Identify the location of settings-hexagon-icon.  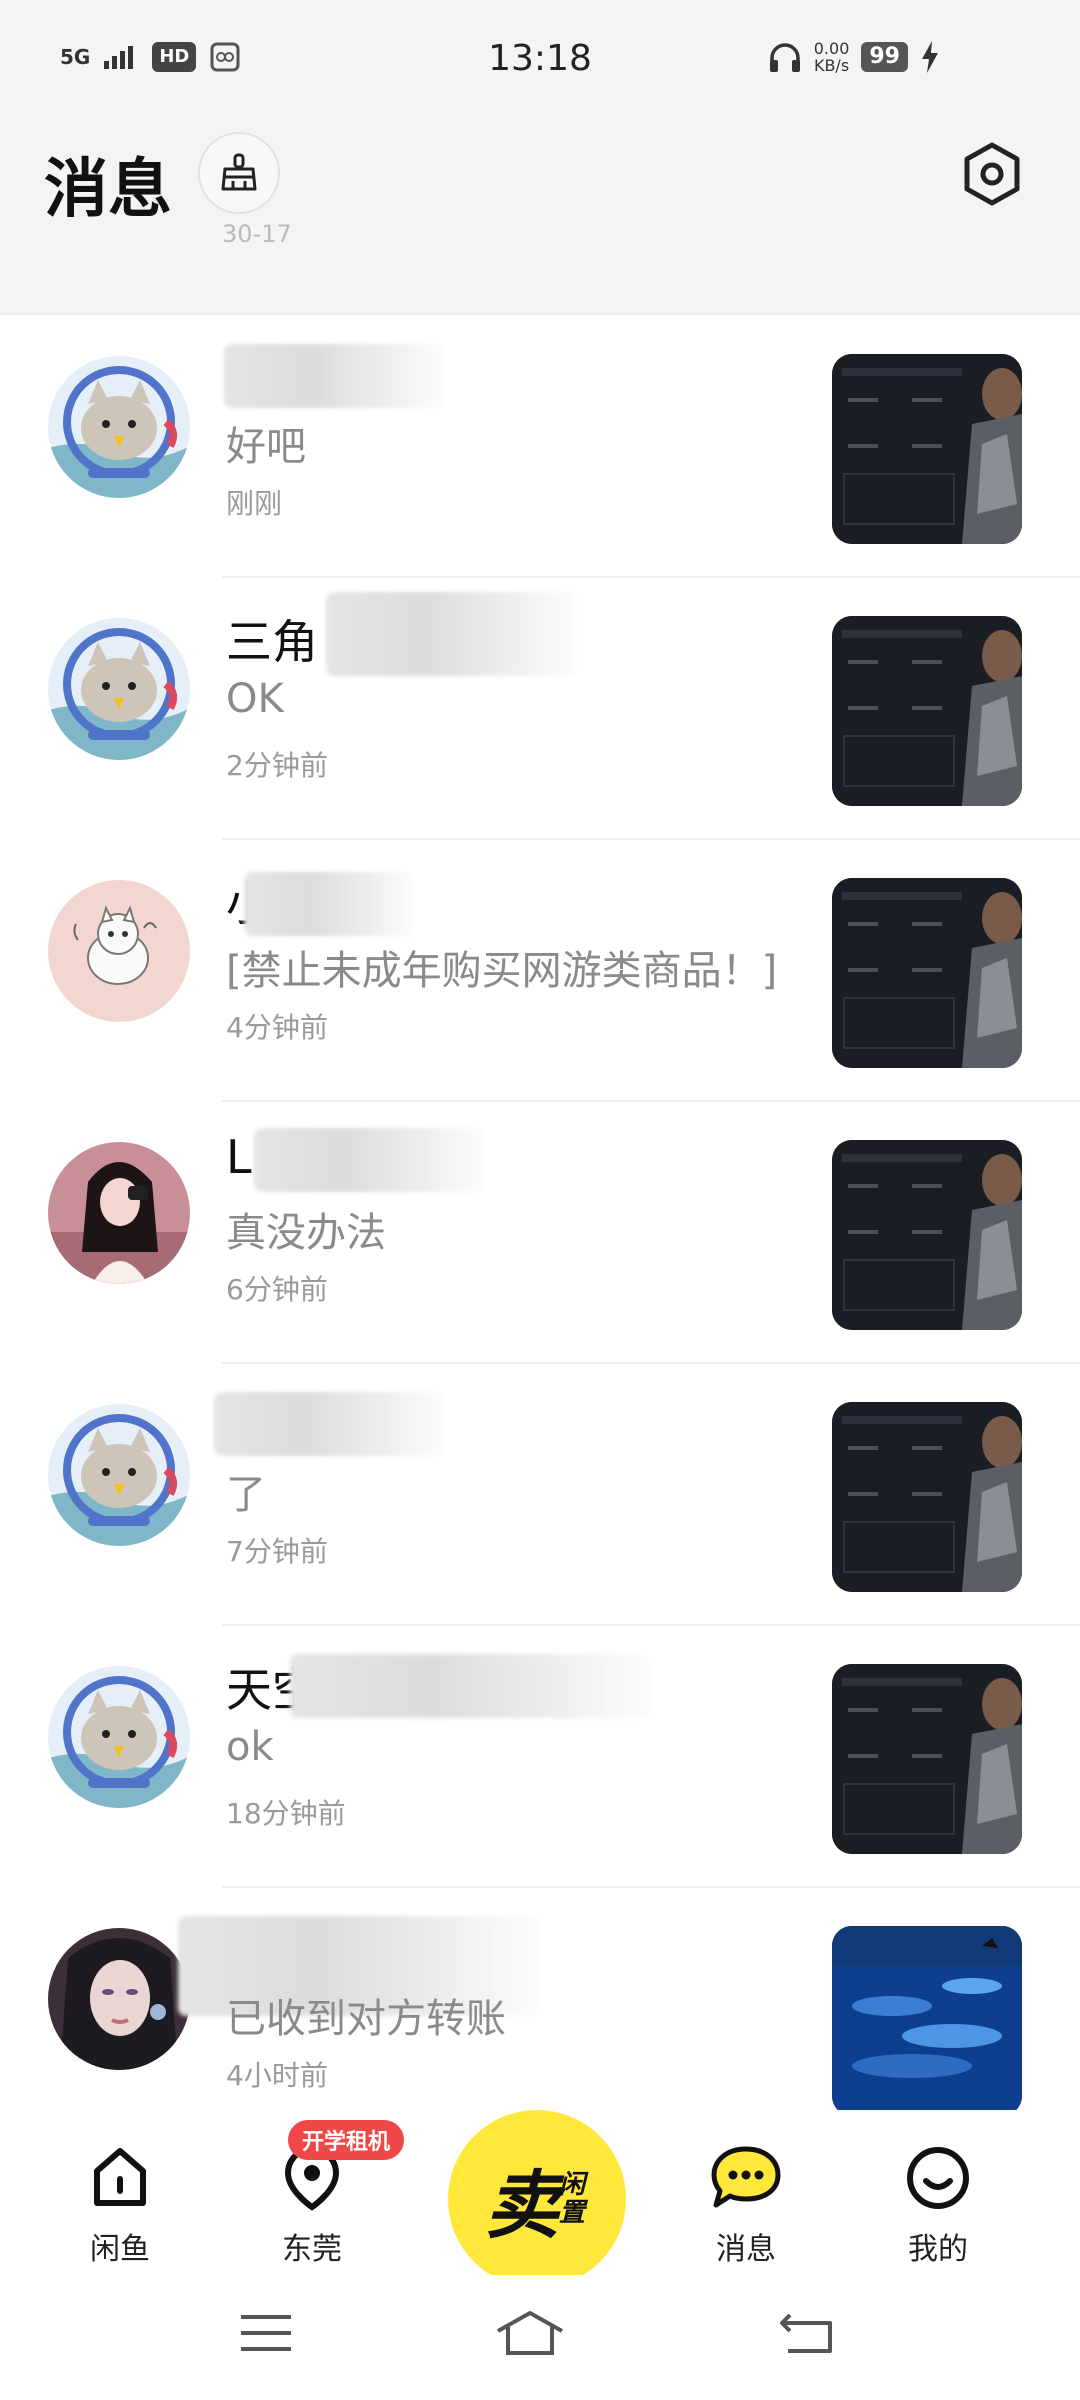
(992, 174).